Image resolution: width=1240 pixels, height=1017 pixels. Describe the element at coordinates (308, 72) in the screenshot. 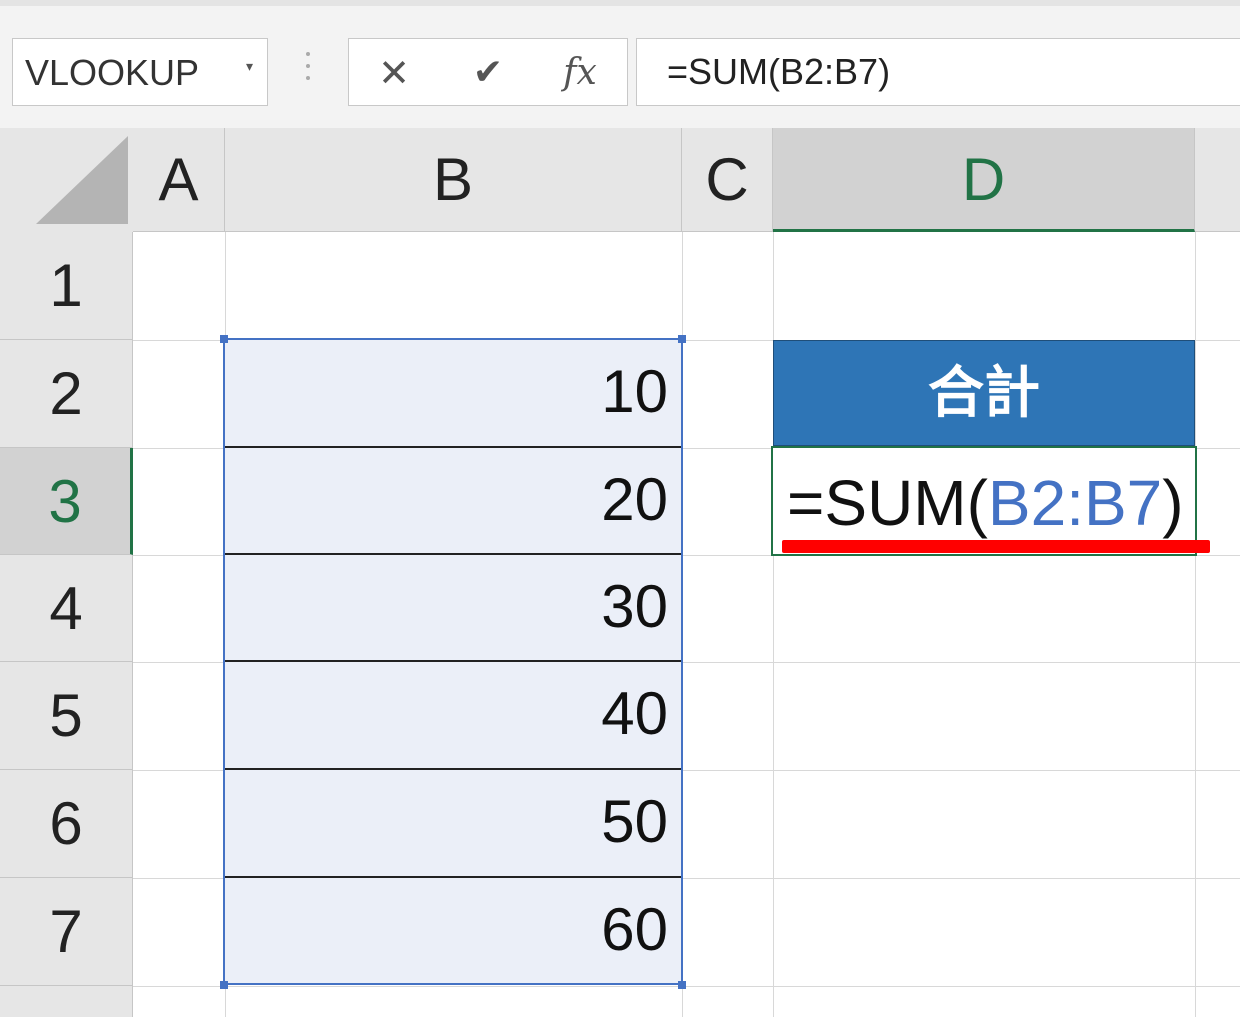

I see `drag-handle-icon` at that location.